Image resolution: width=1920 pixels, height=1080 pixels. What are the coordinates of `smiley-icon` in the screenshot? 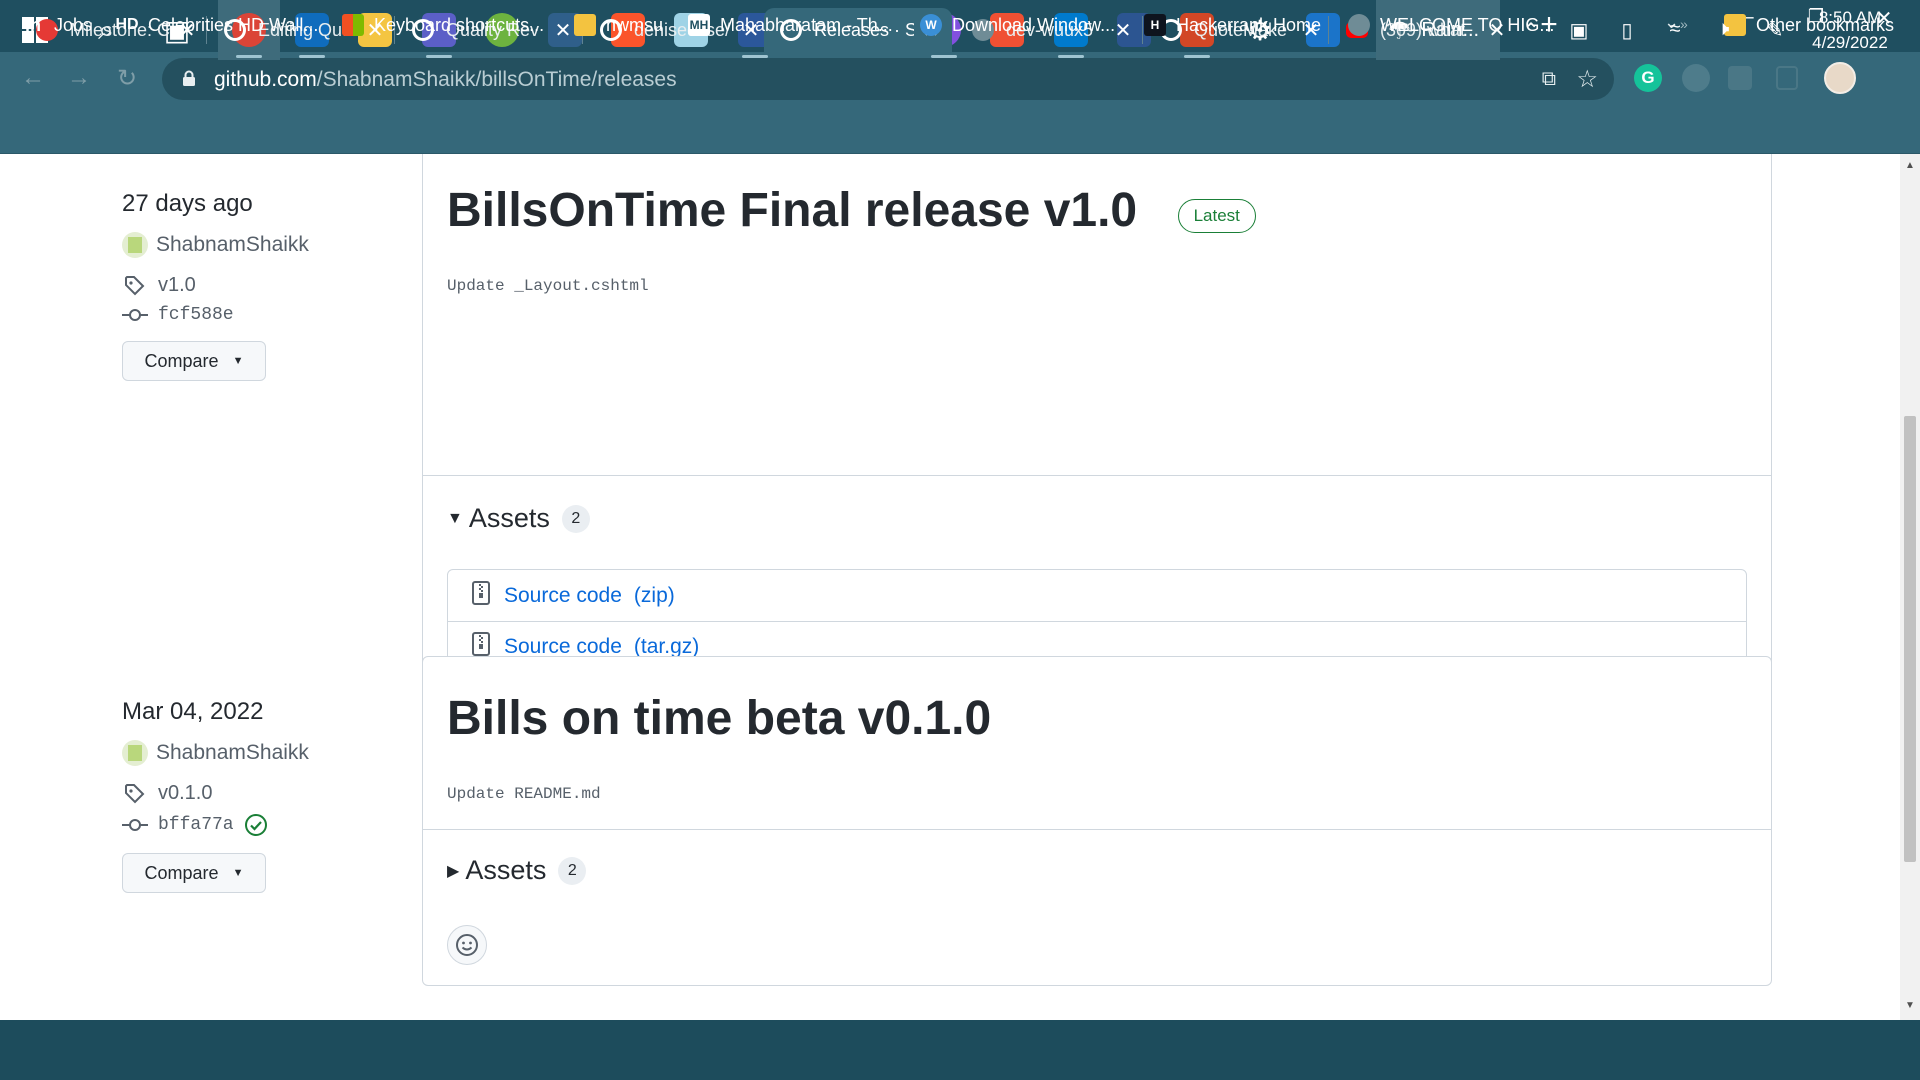 It's located at (467, 945).